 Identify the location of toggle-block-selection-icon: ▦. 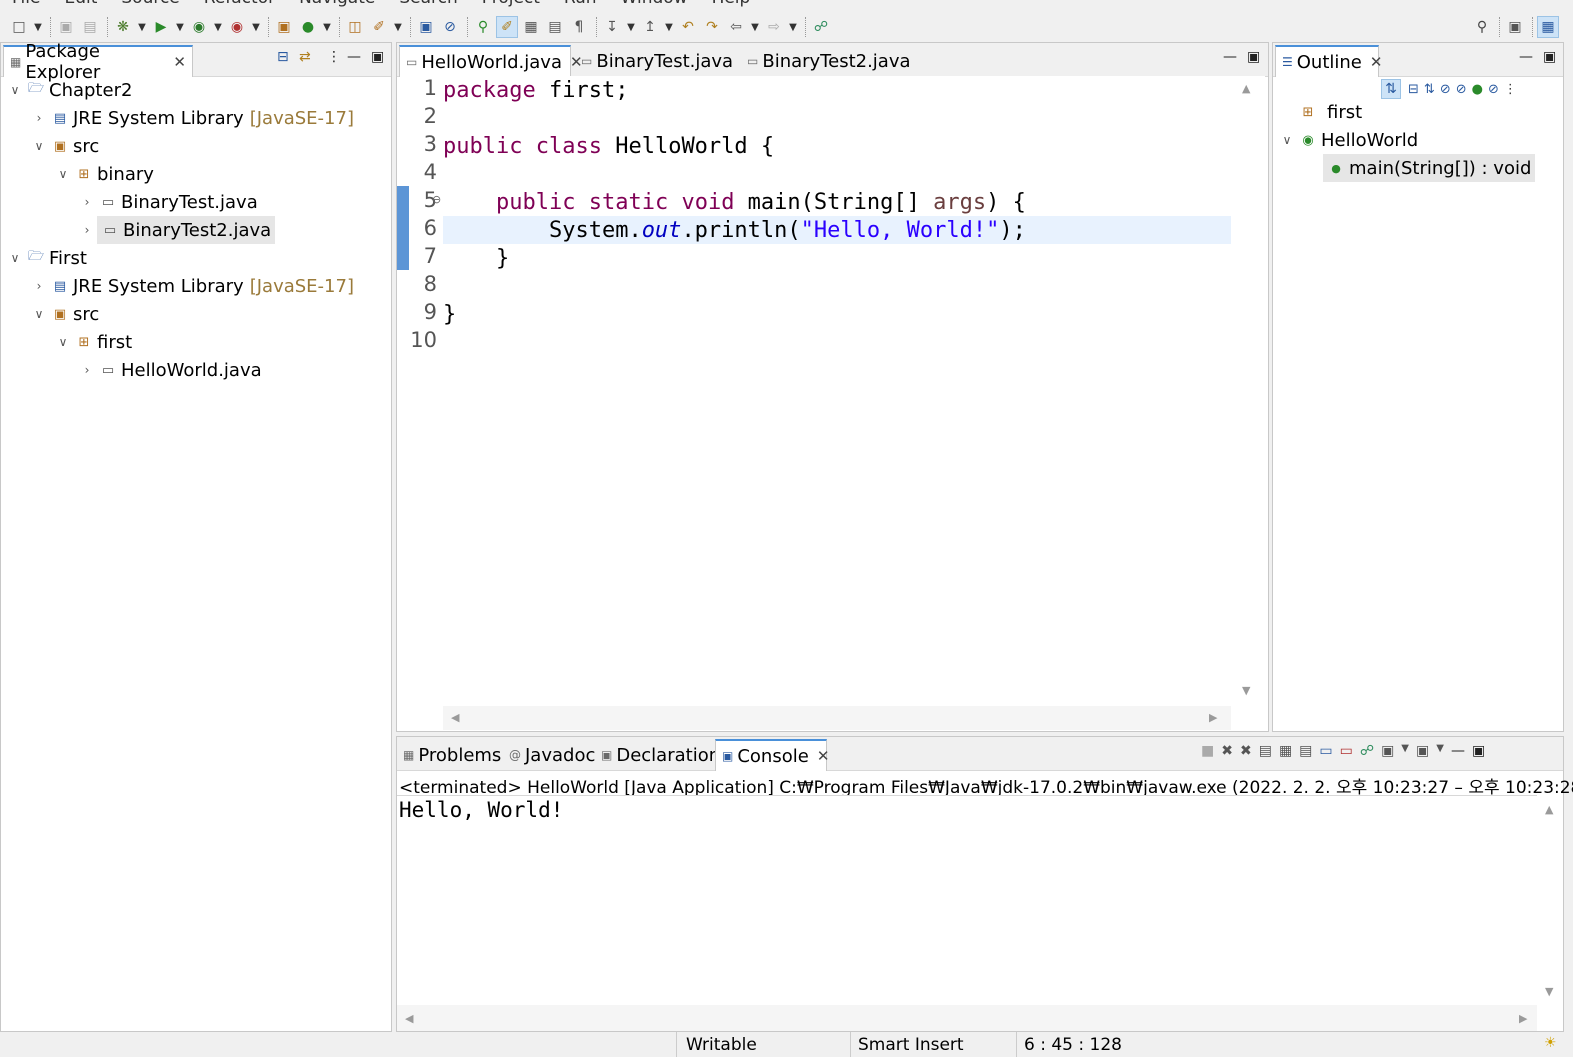
(531, 27).